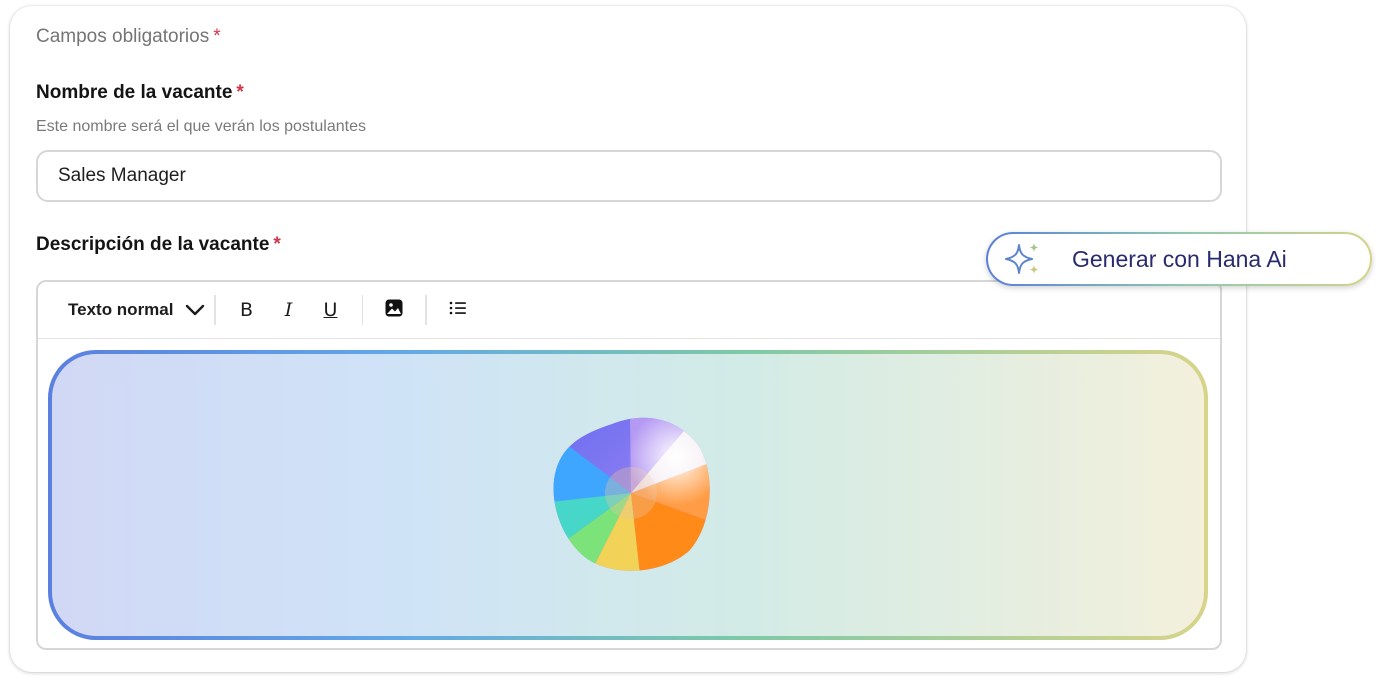 This screenshot has height=686, width=1389. What do you see at coordinates (195, 310) in the screenshot?
I see `chevron-down-icon` at bounding box center [195, 310].